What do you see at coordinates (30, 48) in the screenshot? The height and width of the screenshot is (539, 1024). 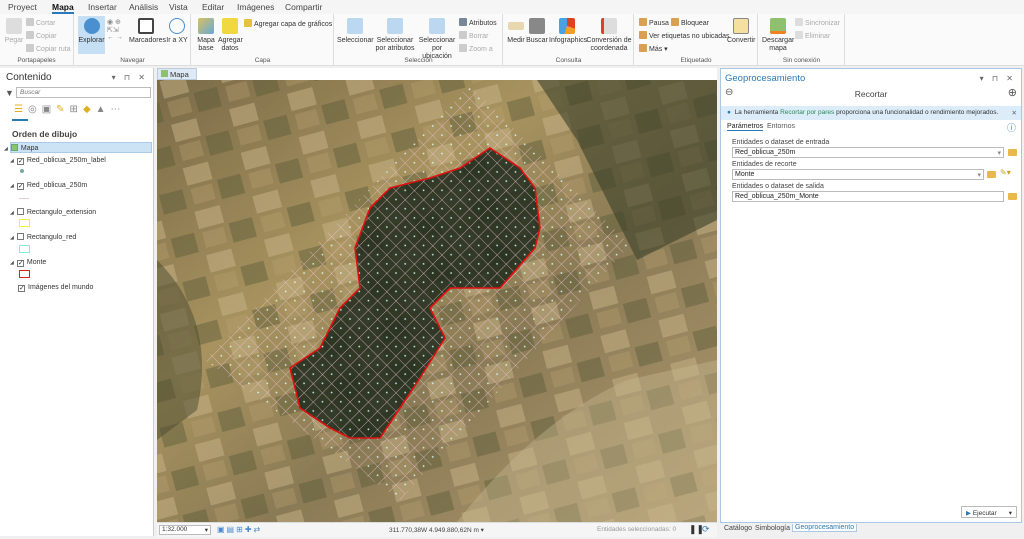 I see `copy-path-icon` at bounding box center [30, 48].